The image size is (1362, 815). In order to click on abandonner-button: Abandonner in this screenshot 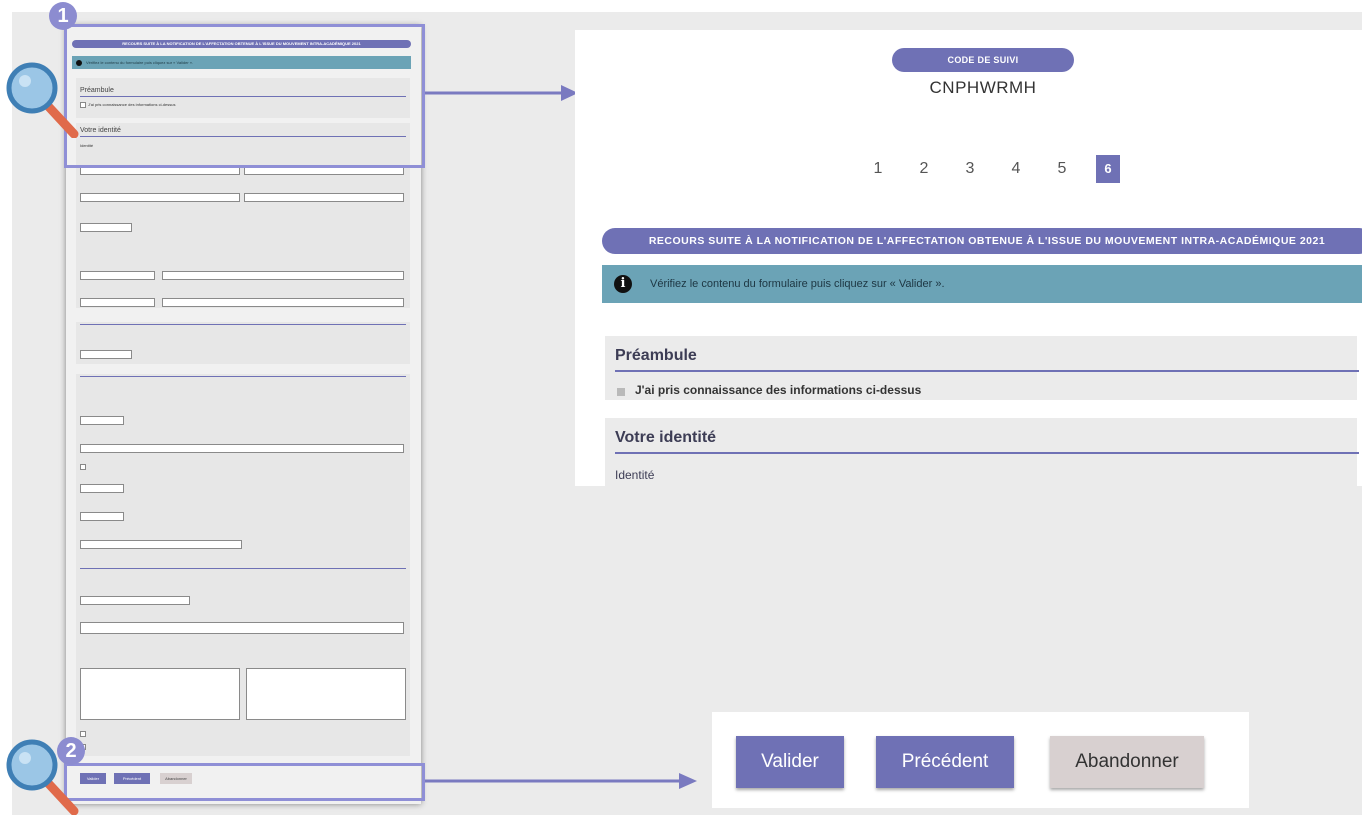, I will do `click(1127, 762)`.